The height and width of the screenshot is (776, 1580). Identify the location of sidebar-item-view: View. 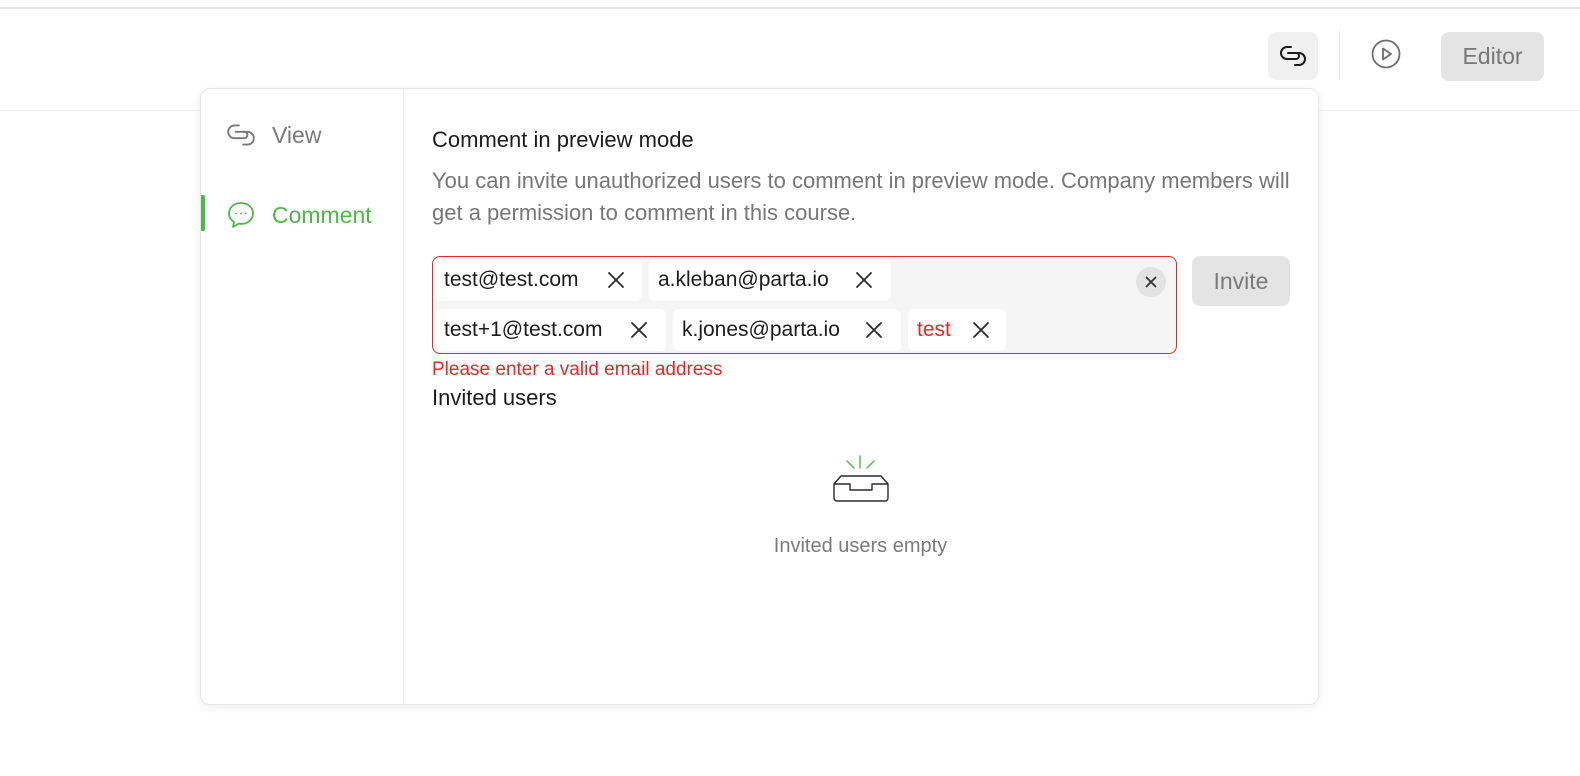
(302, 135).